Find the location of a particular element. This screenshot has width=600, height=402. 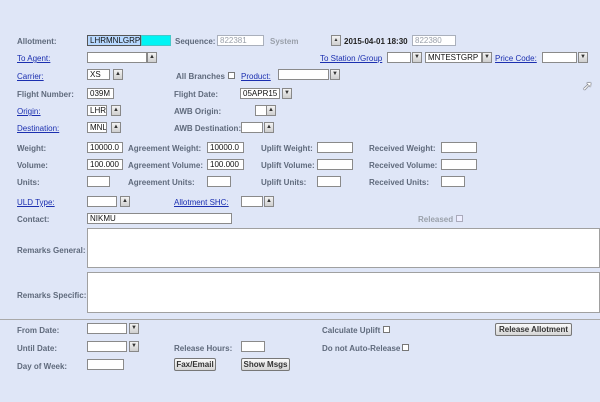

agreement-weight-label: Agreement Weight: is located at coordinates (165, 148).